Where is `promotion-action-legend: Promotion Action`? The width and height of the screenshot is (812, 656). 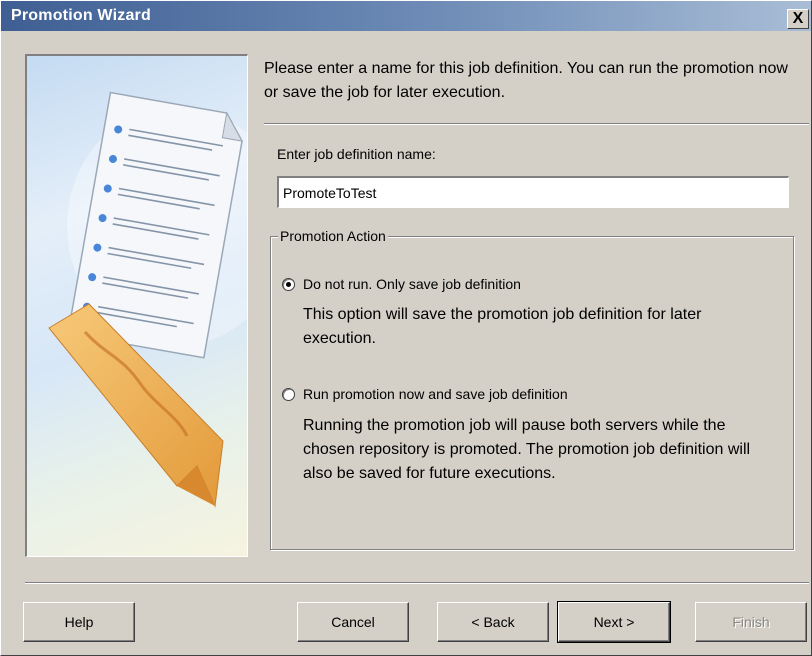 promotion-action-legend: Promotion Action is located at coordinates (333, 236).